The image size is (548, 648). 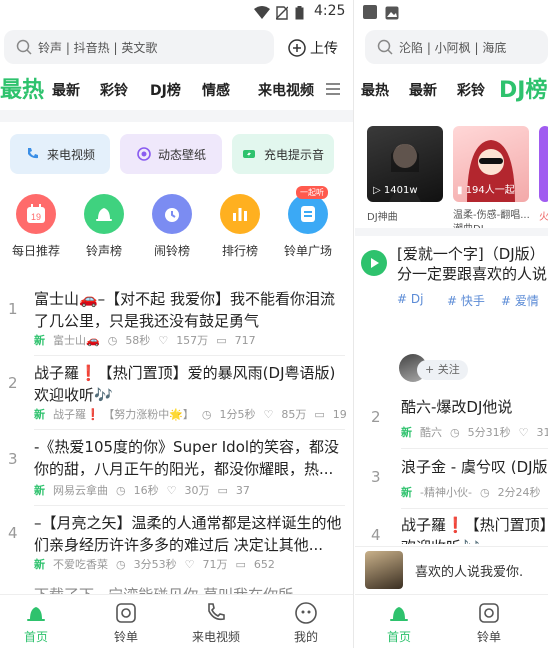 I want to click on play-count-value: 1401w, so click(x=400, y=190).